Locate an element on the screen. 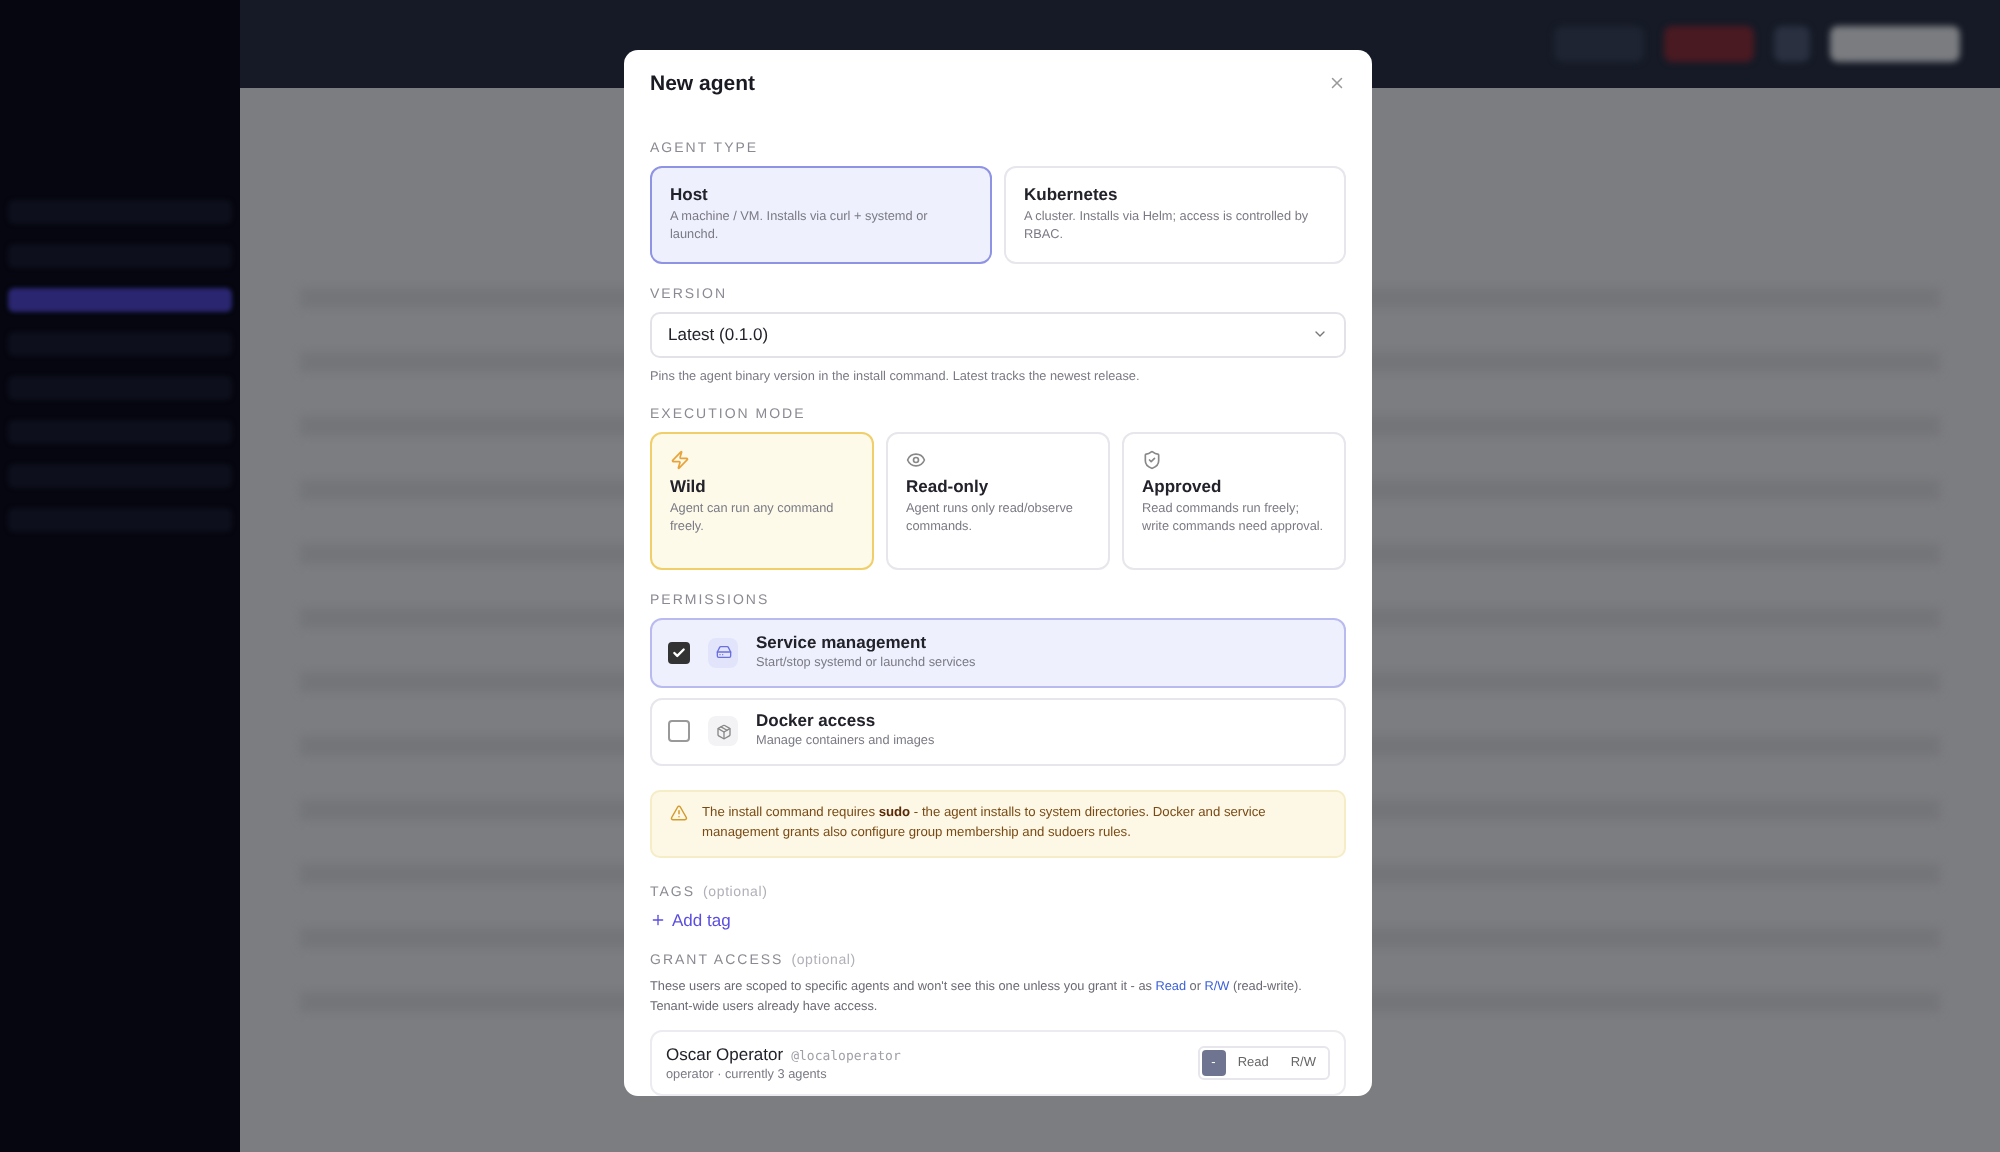 Image resolution: width=2000 pixels, height=1152 pixels. eye-icon is located at coordinates (916, 459).